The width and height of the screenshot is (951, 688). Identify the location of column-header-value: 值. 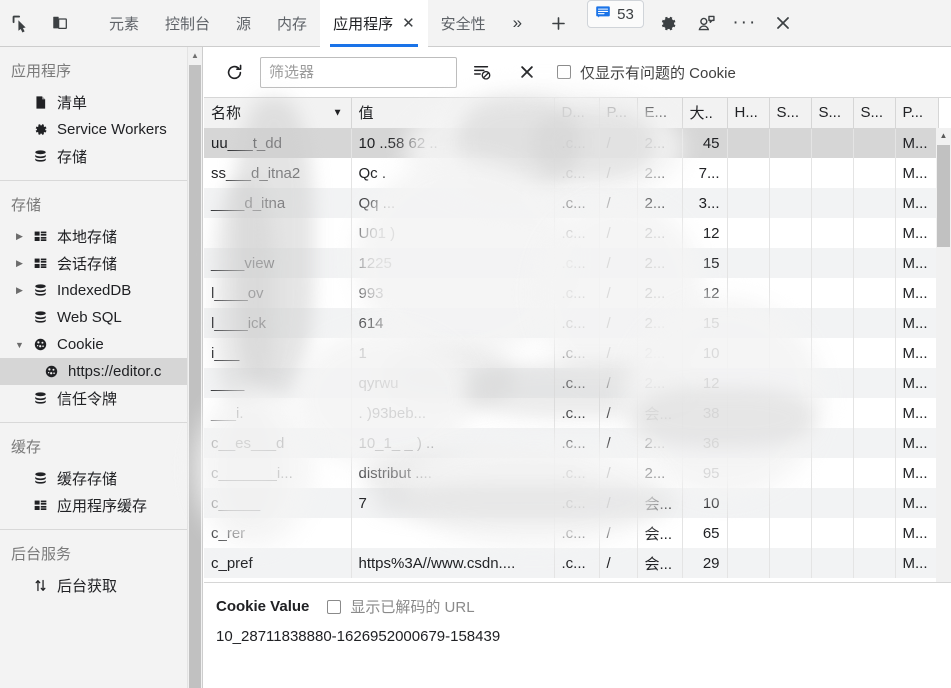
(453, 113).